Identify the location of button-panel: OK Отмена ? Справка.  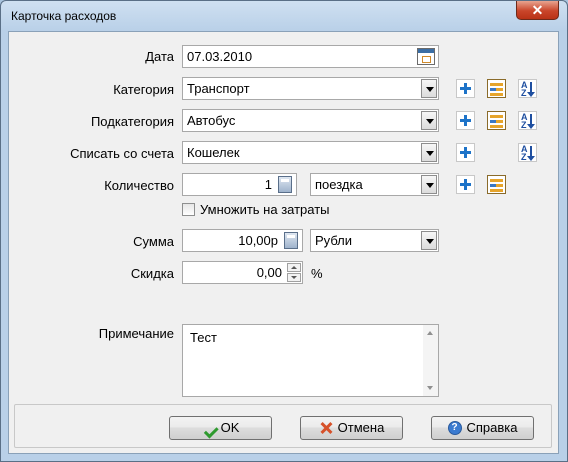
(283, 426).